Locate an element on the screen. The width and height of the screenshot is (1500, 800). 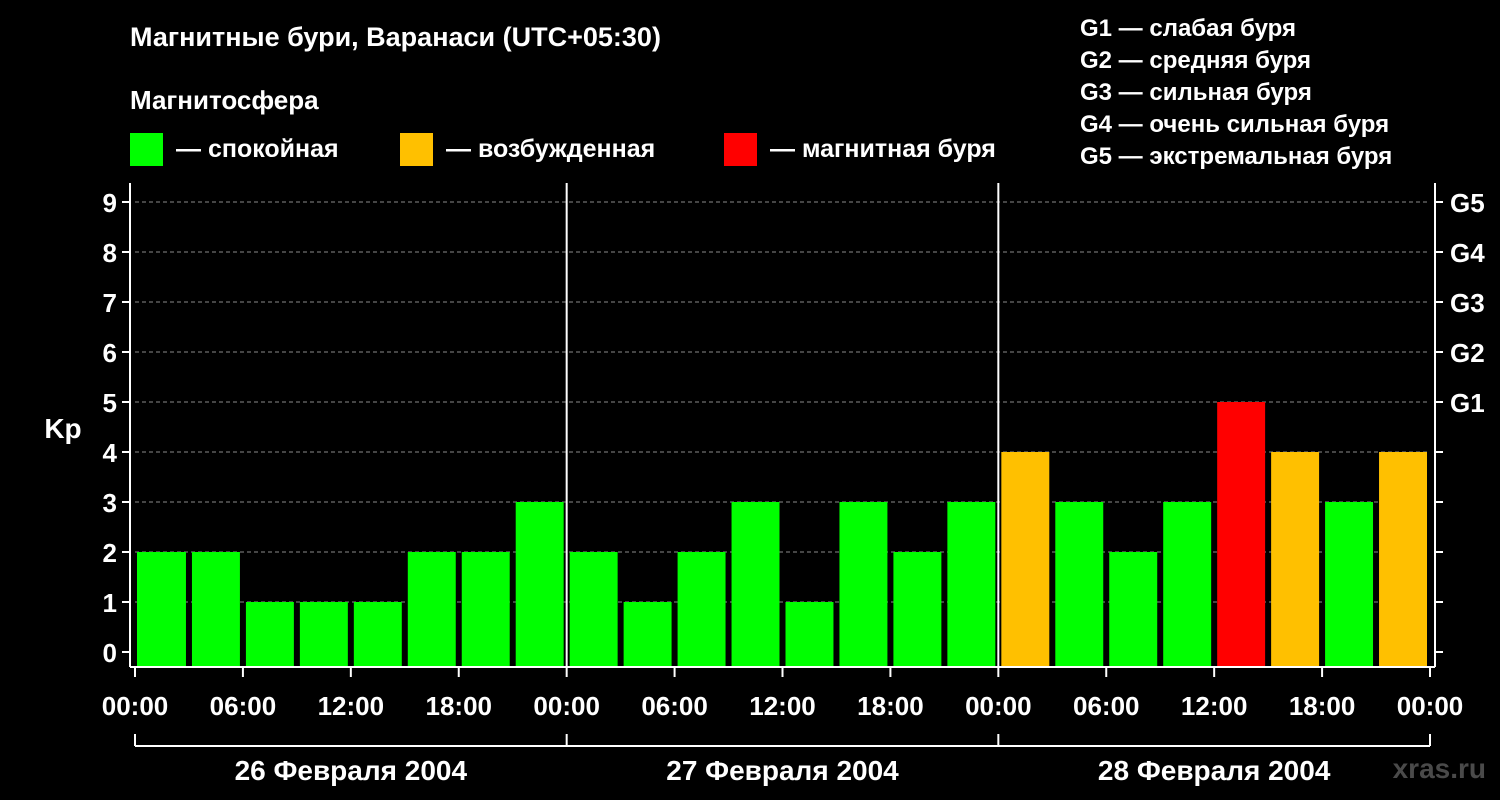
day-label: 28 Февраля 2004 is located at coordinates (1214, 770).